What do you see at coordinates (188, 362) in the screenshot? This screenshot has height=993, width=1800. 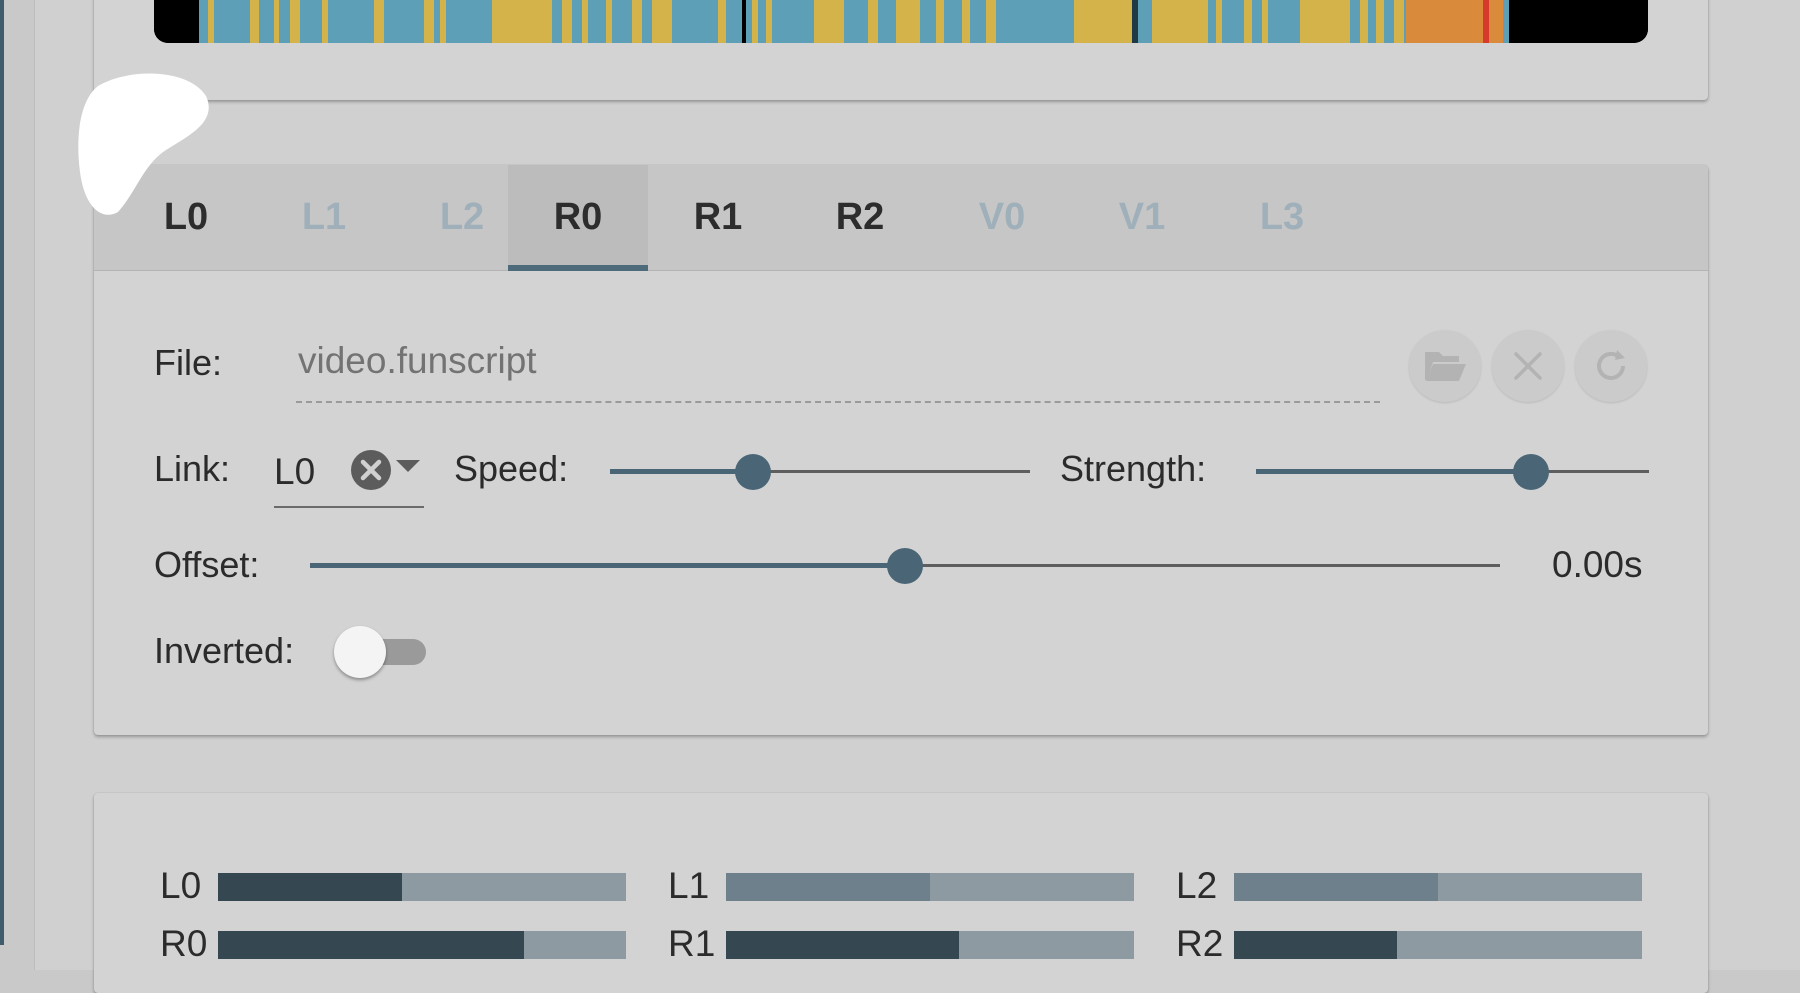 I see `file-label: File:` at bounding box center [188, 362].